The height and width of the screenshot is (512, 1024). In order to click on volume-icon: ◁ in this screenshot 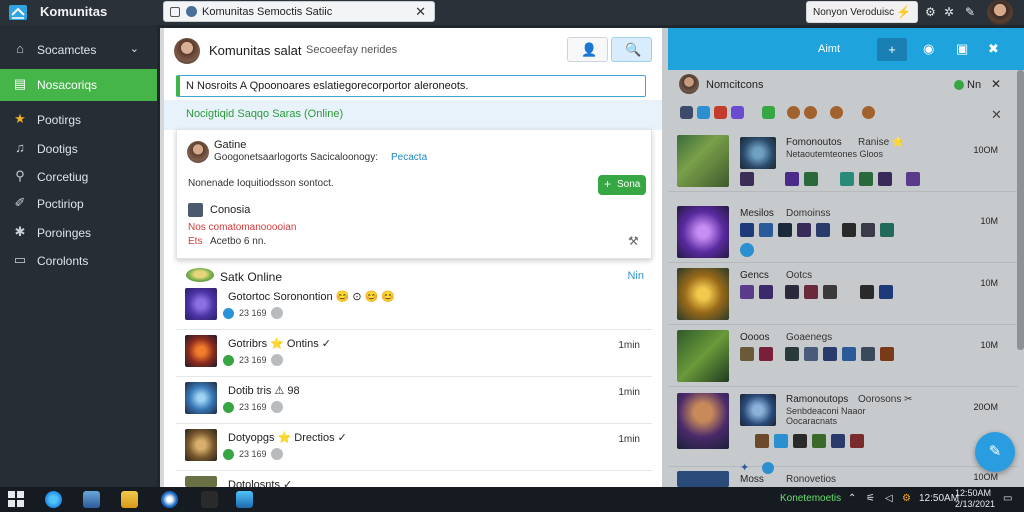, I will do `click(889, 498)`.